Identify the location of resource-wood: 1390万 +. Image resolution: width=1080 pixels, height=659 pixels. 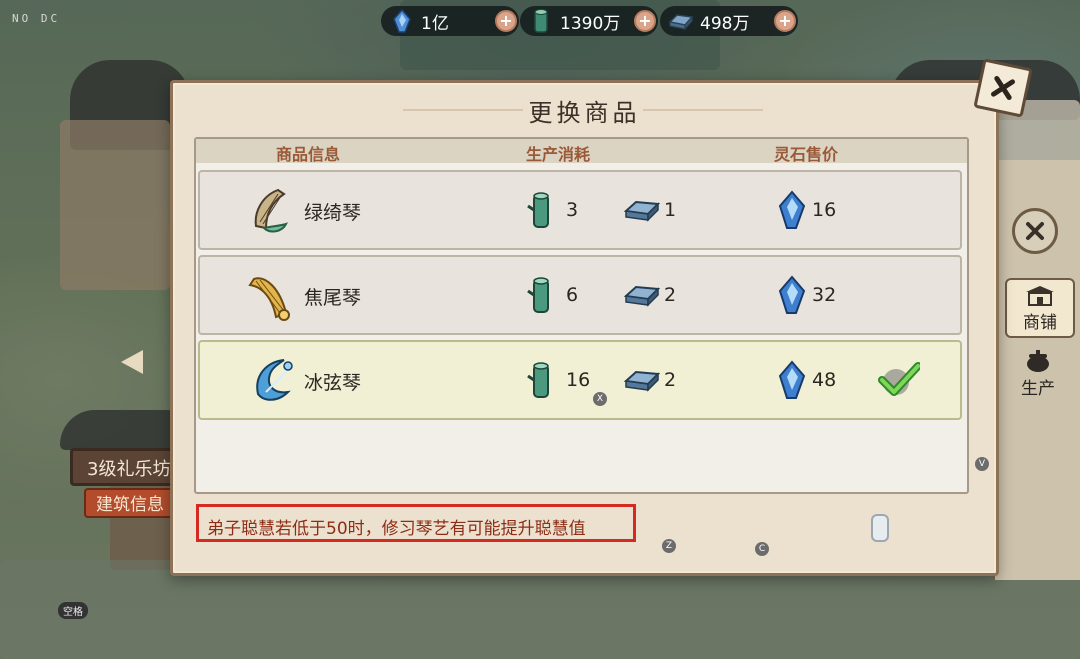
(589, 21).